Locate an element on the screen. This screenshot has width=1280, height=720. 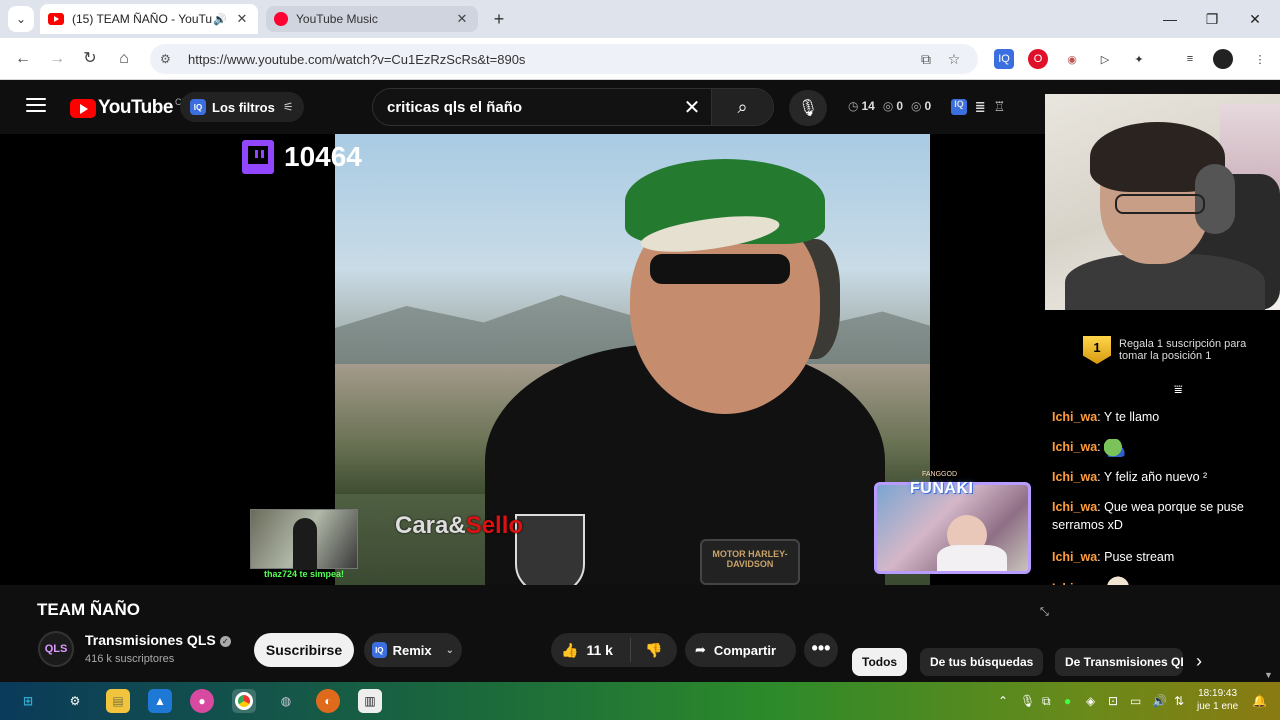
youtube-wordmark: YouTube is located at coordinates (135, 107).